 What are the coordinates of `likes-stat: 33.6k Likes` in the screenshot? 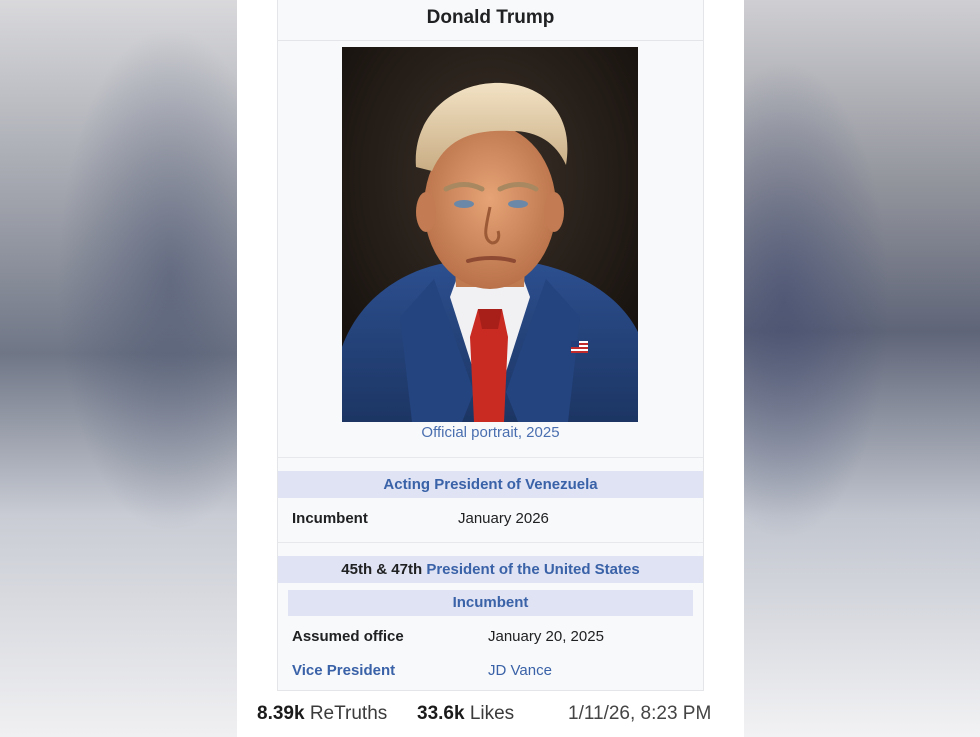 It's located at (465, 714).